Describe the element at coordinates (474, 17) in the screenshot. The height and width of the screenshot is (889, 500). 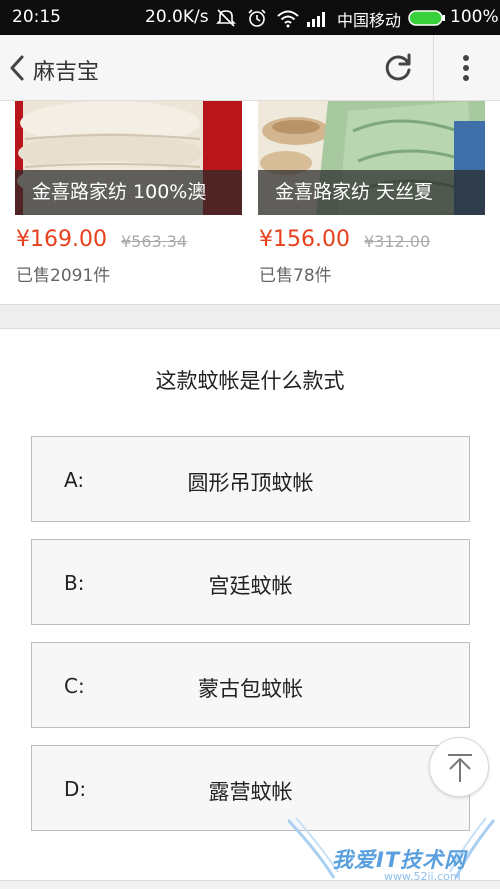
I see `battery-percent: 100%` at that location.